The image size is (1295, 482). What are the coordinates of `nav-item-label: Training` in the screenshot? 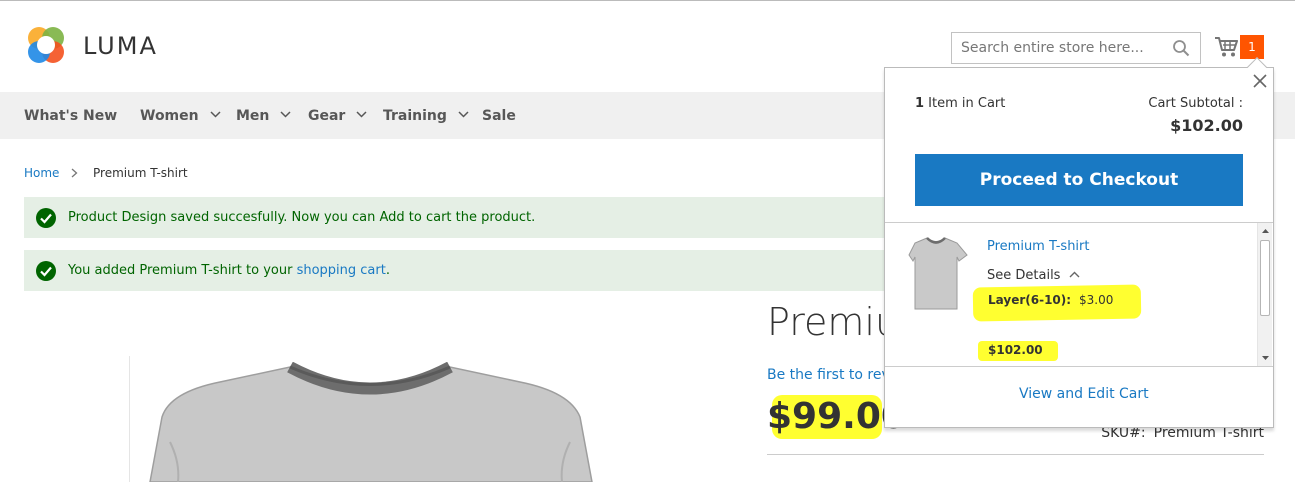 It's located at (415, 116).